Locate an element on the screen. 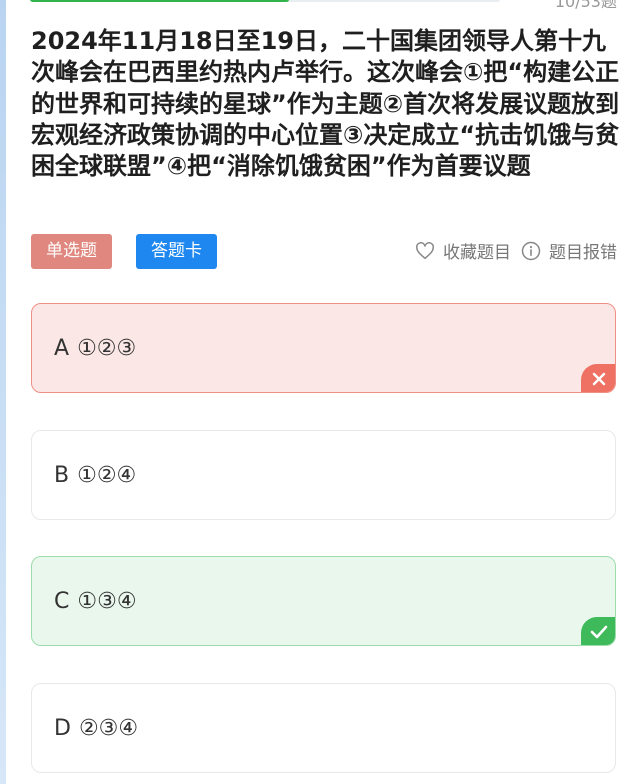 This screenshot has width=635, height=784. option-text: ①②④ is located at coordinates (107, 475).